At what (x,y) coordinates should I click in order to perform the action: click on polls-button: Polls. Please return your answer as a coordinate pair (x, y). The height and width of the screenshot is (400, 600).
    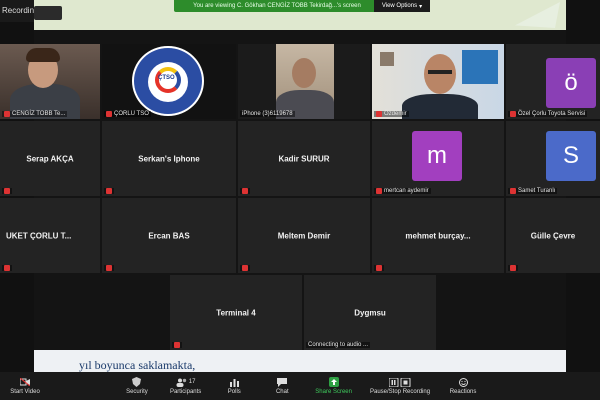
    Looking at the image, I should click on (234, 386).